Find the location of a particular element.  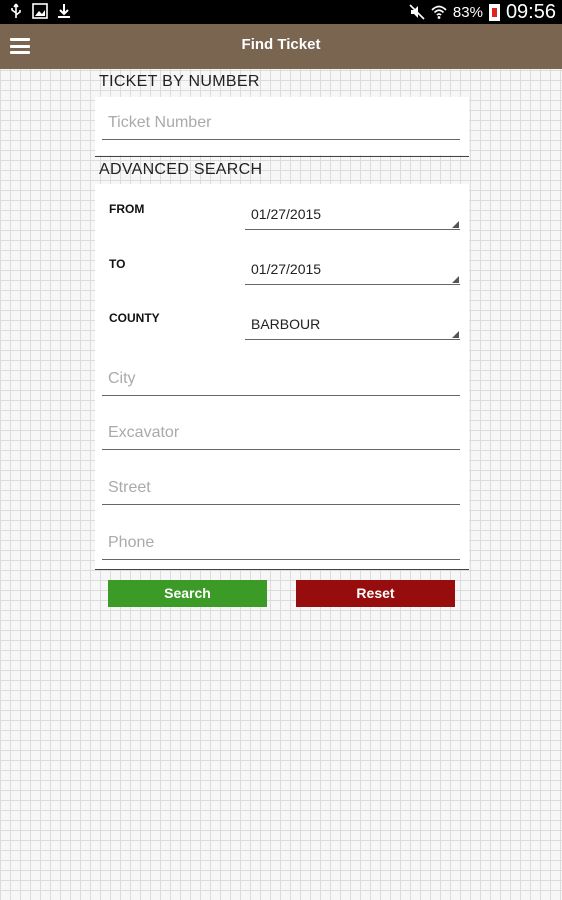

county-label: COUNTY is located at coordinates (134, 318).